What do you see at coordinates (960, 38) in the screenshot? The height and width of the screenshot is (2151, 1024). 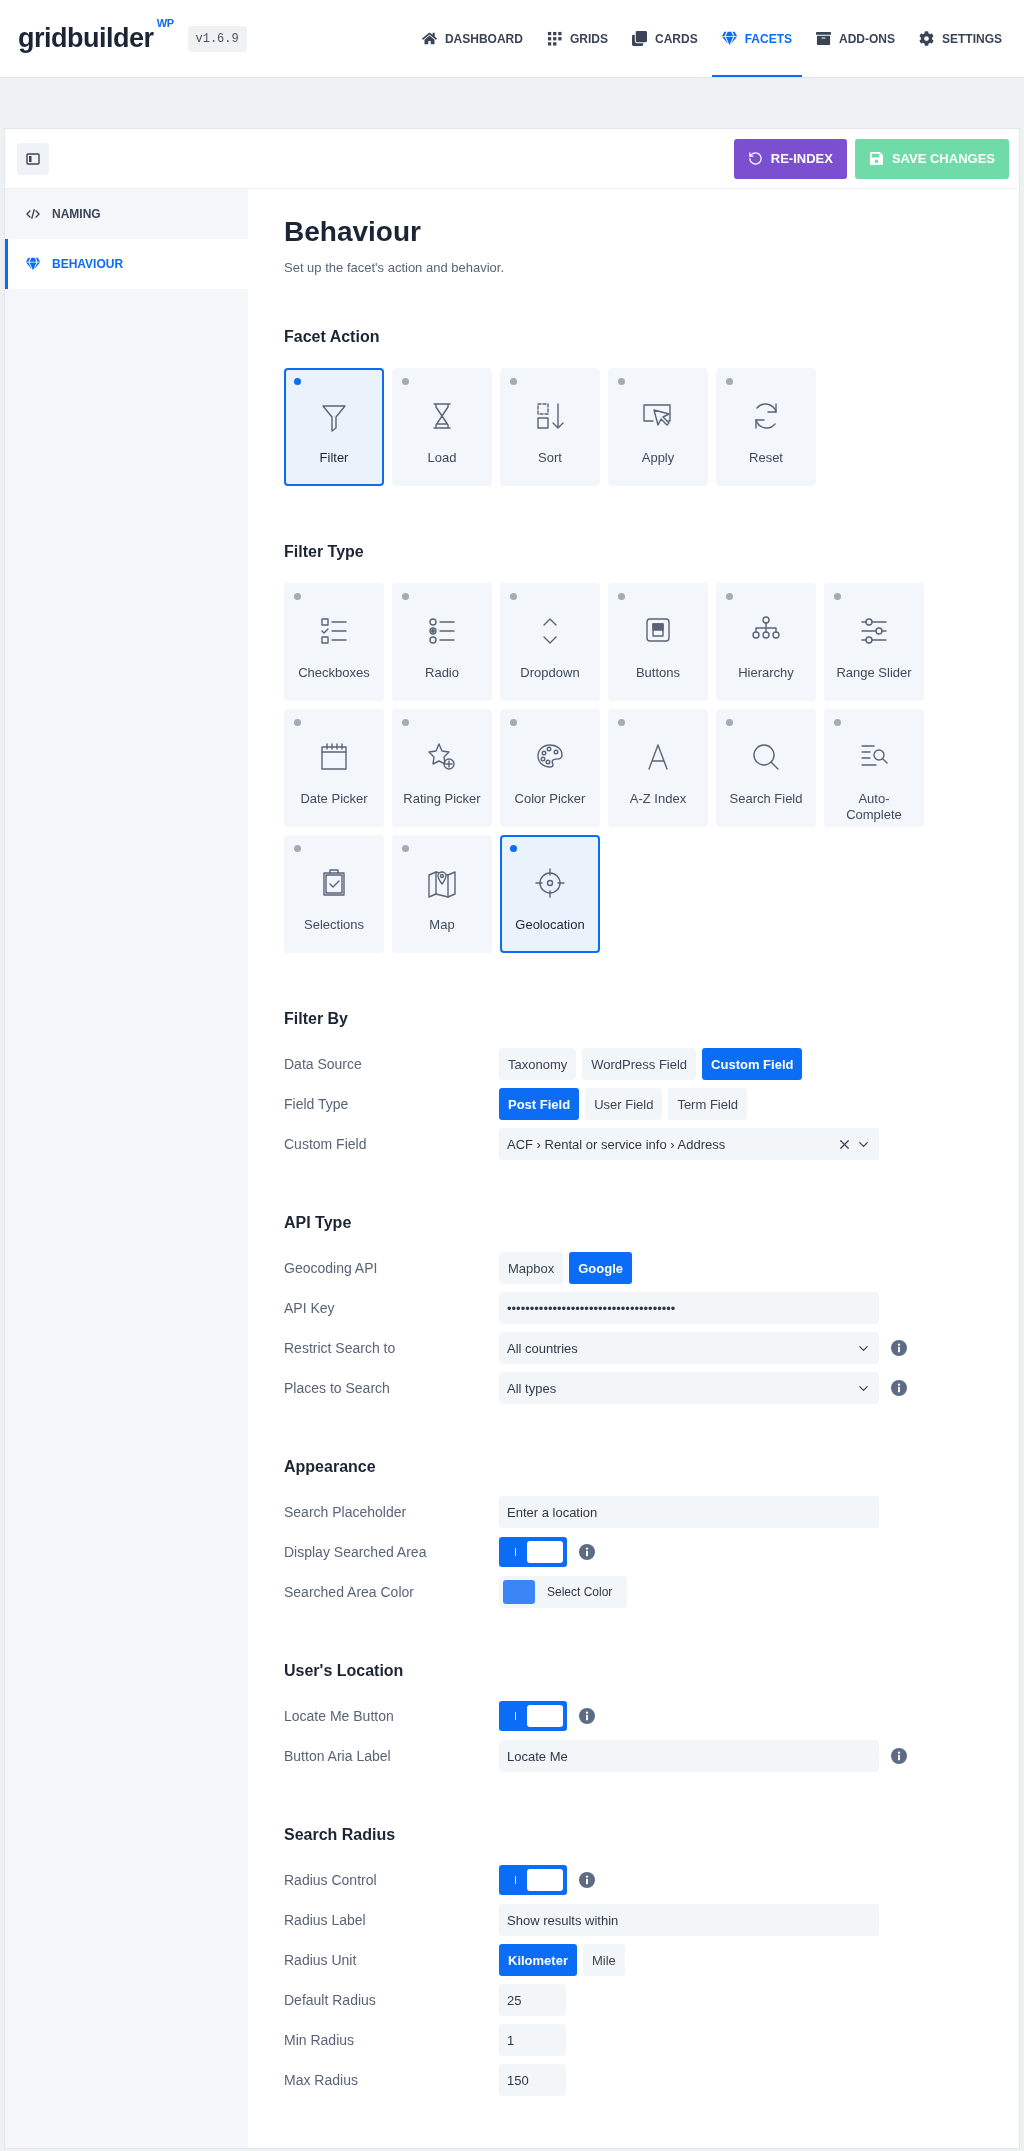 I see `nav-tab: SETTINGS` at bounding box center [960, 38].